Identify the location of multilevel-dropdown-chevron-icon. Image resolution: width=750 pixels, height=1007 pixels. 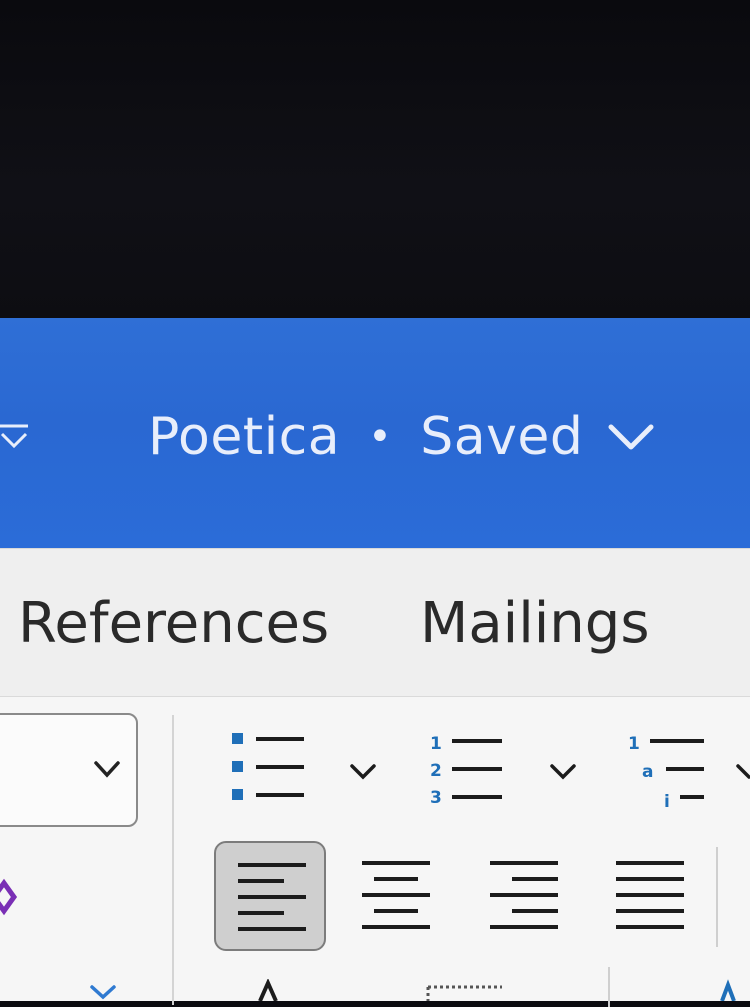
(743, 772).